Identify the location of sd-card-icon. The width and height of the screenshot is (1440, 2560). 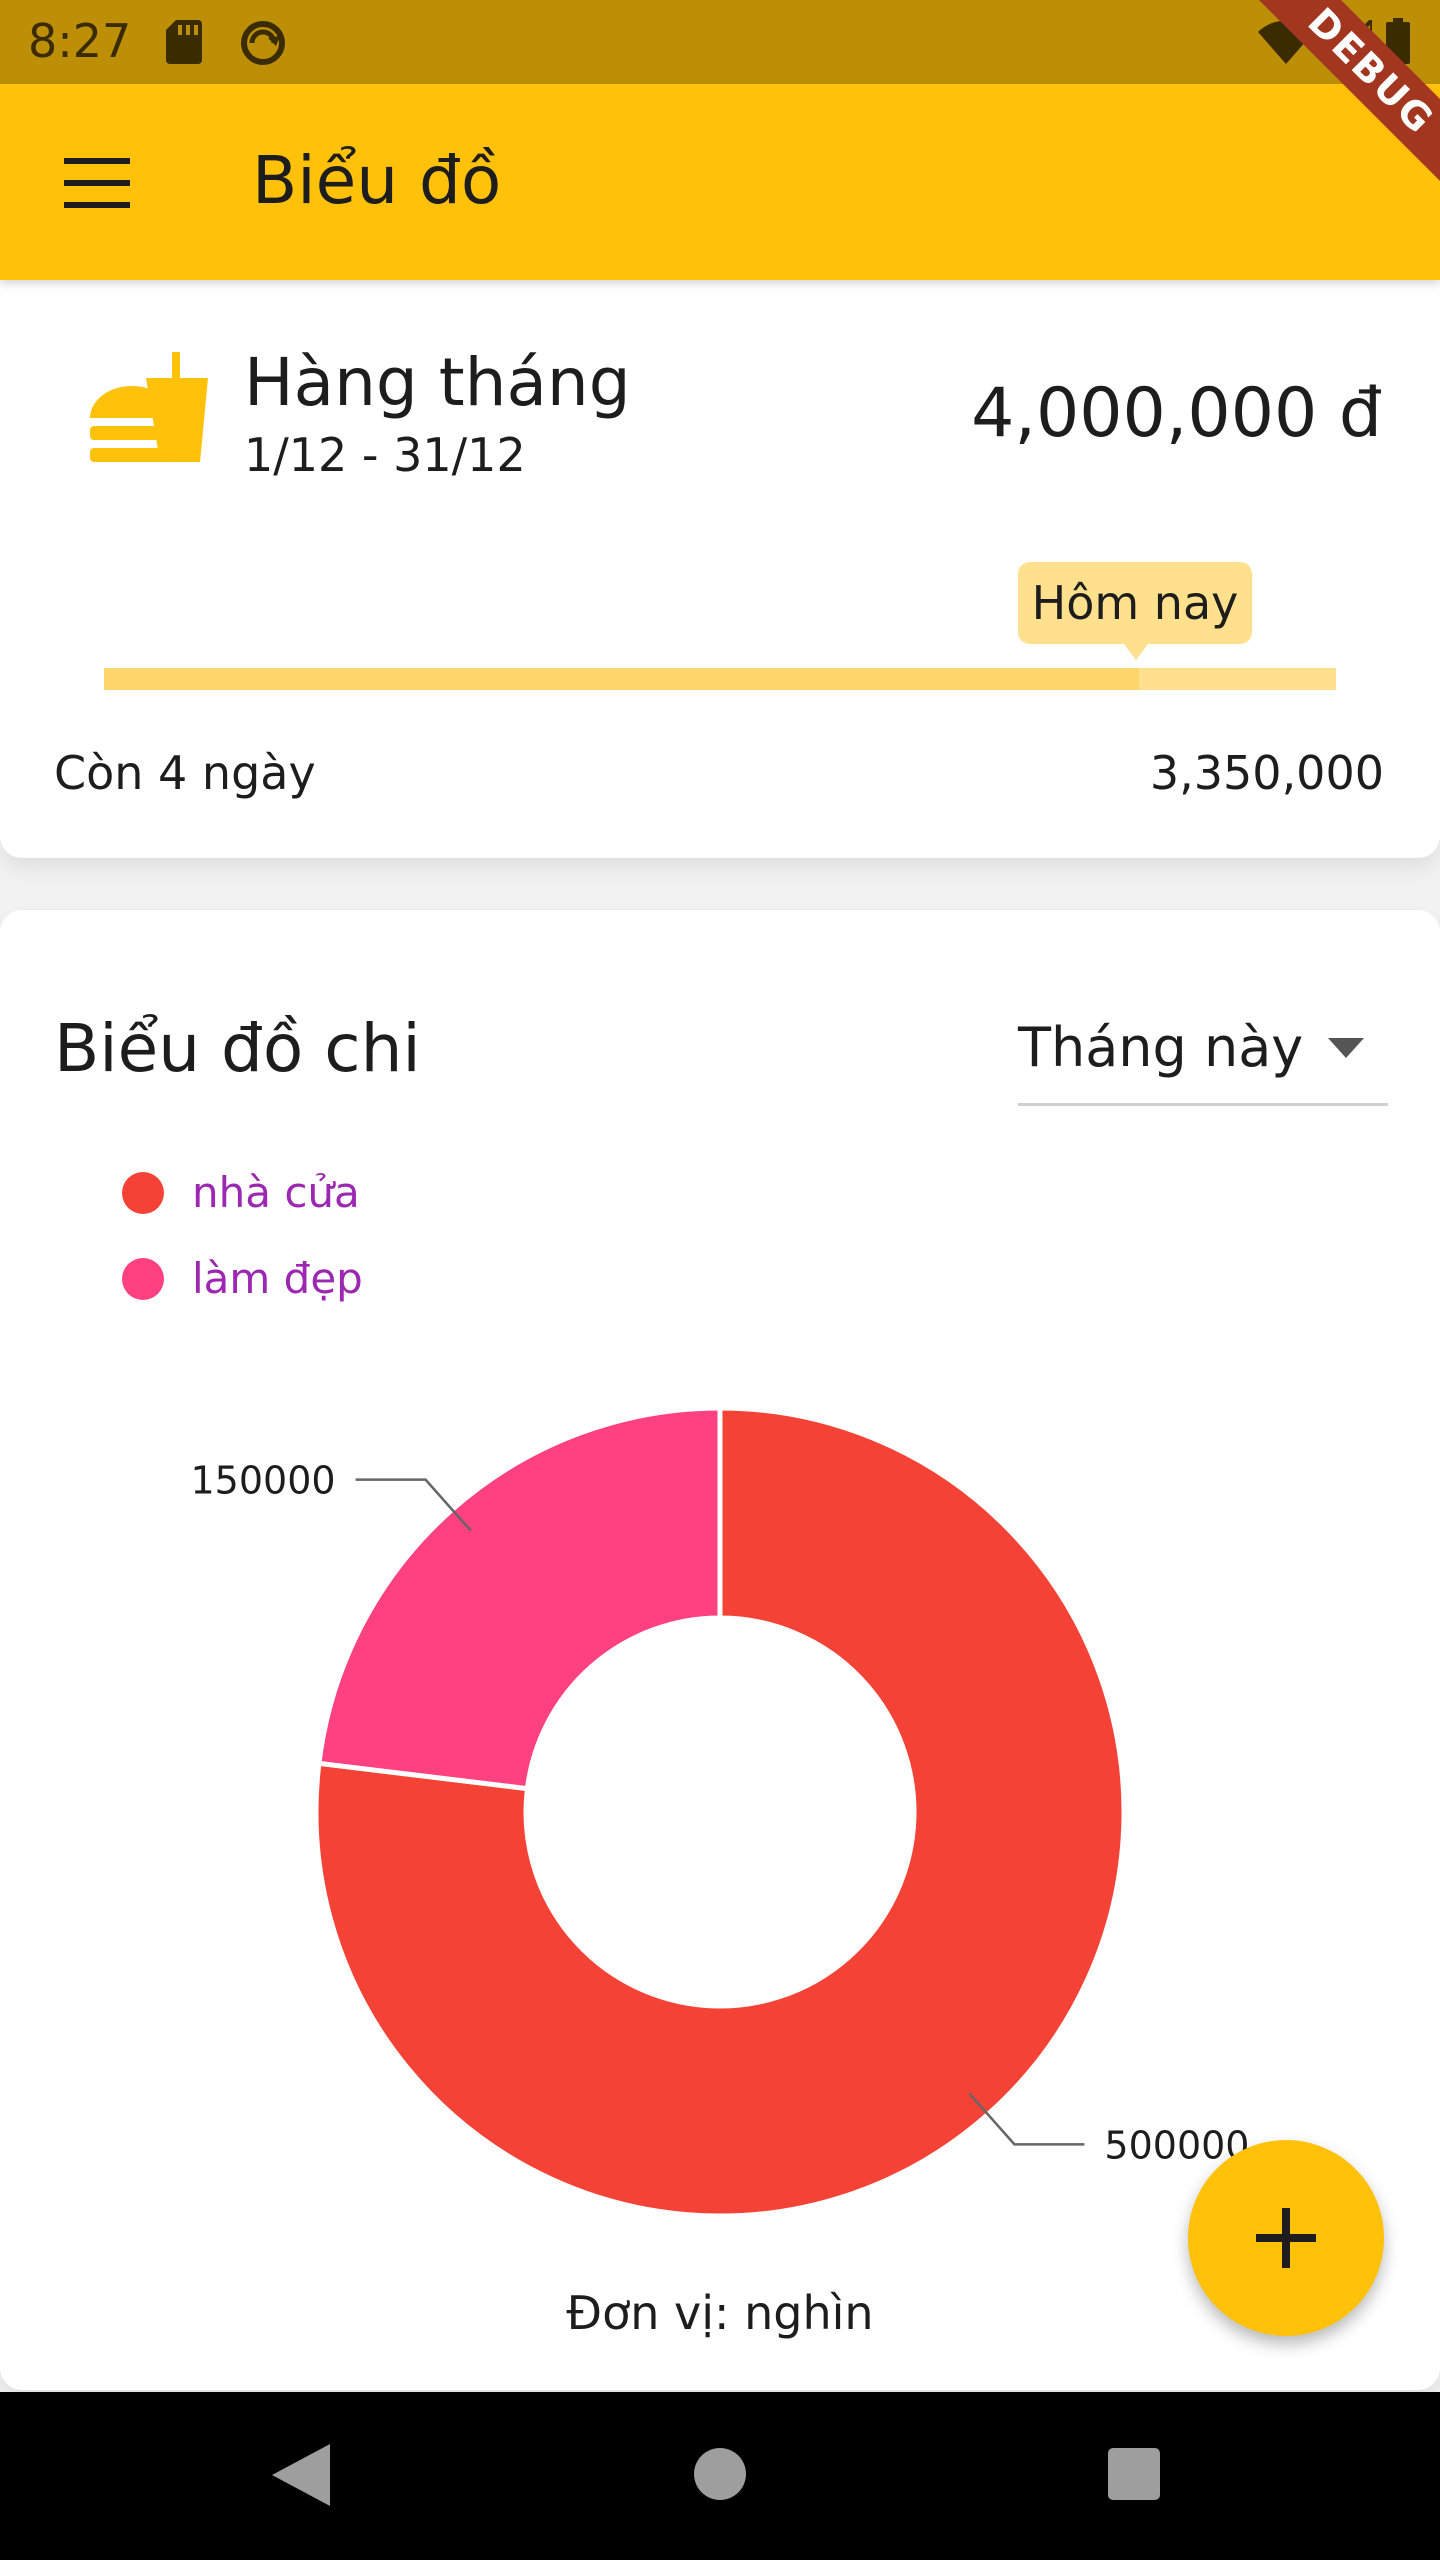
(184, 42).